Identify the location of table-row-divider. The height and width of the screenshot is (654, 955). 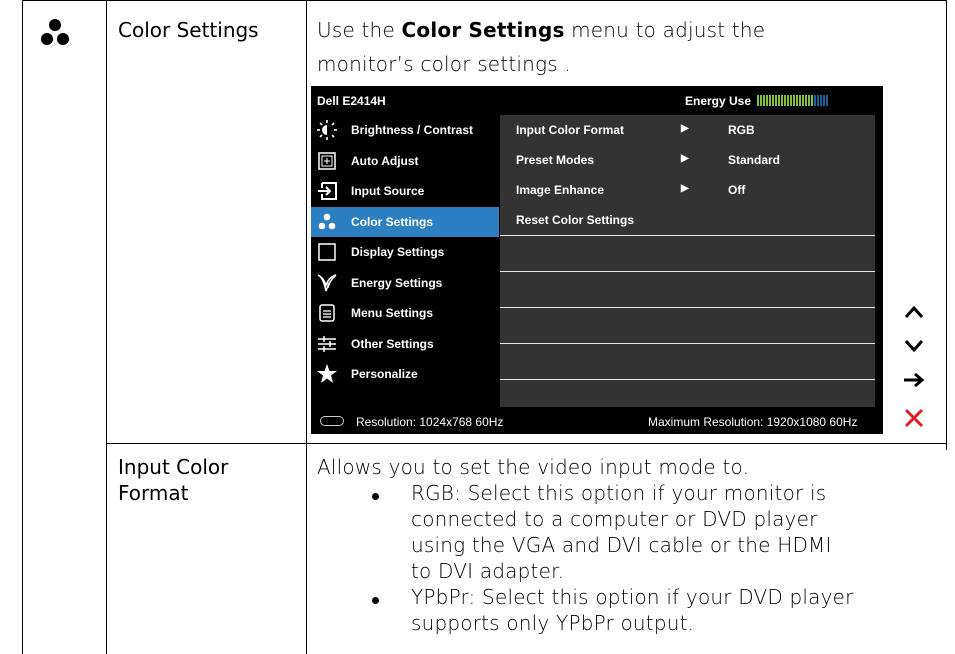
(526, 443).